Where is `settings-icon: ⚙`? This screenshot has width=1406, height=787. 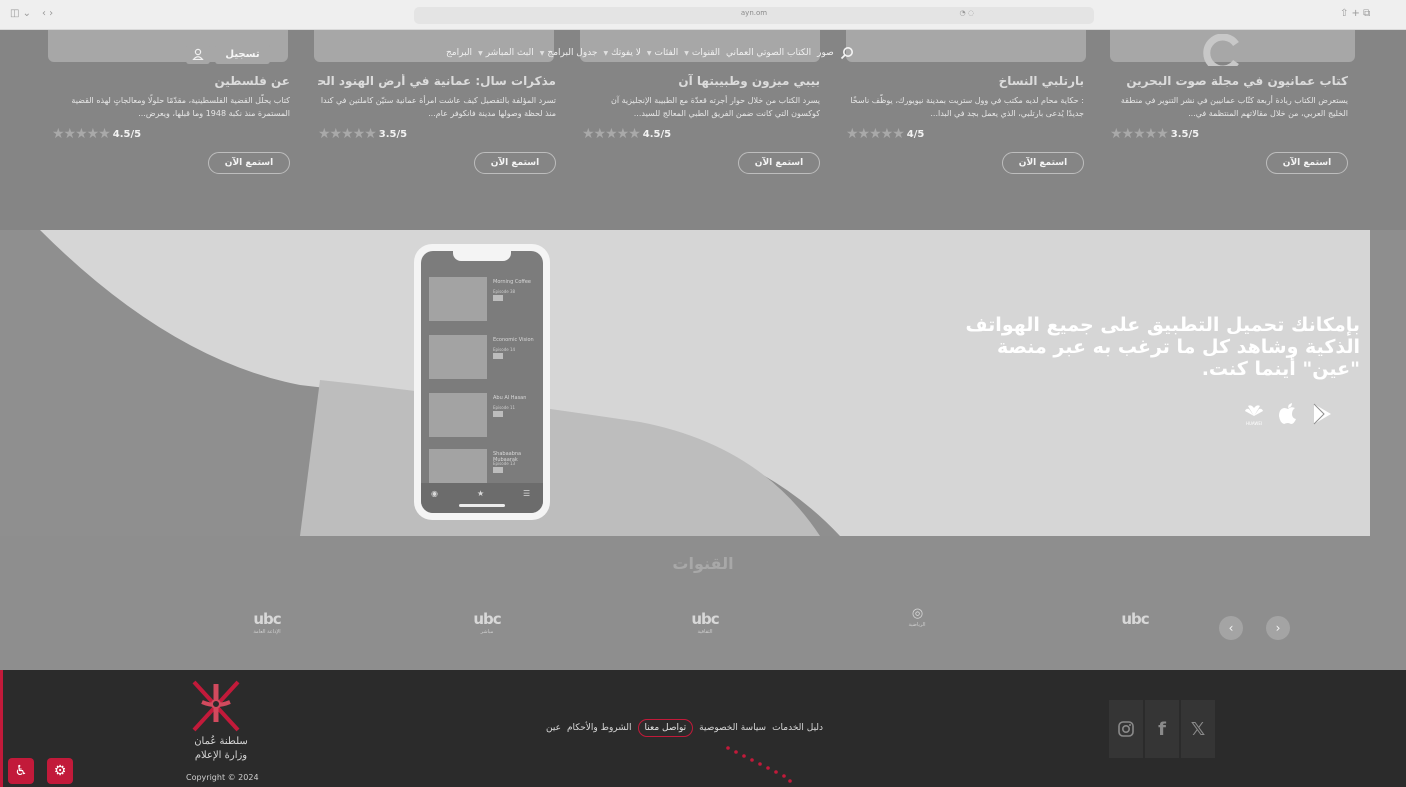
settings-icon: ⚙ is located at coordinates (60, 771).